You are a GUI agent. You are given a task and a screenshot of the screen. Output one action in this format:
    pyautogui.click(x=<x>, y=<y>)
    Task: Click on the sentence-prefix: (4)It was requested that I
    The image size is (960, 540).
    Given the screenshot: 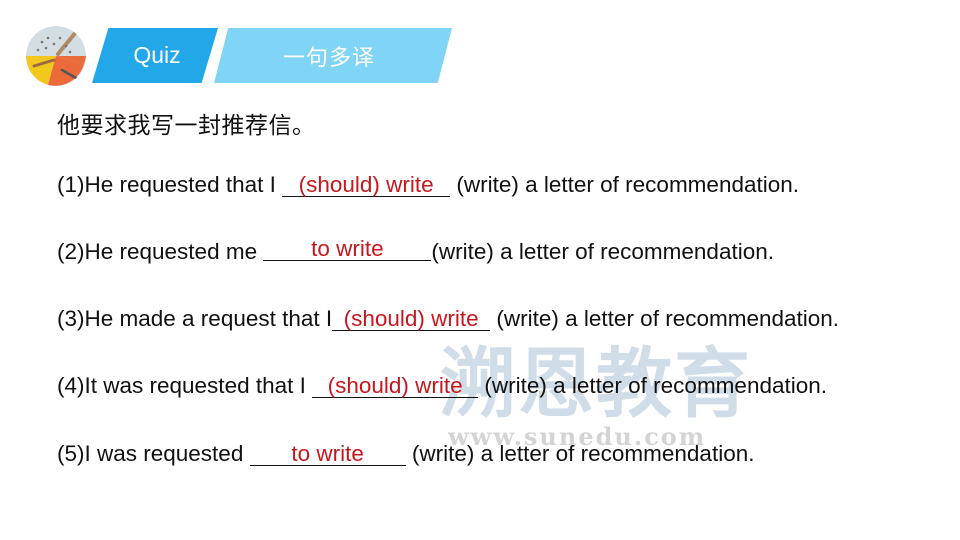 What is the action you would take?
    pyautogui.click(x=185, y=385)
    